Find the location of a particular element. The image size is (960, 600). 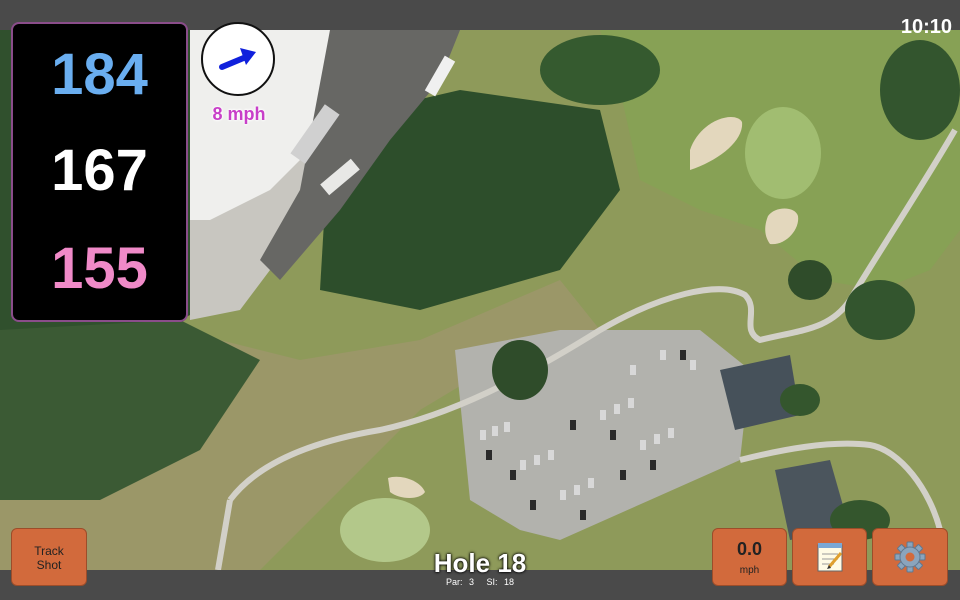

settings-button is located at coordinates (910, 557).